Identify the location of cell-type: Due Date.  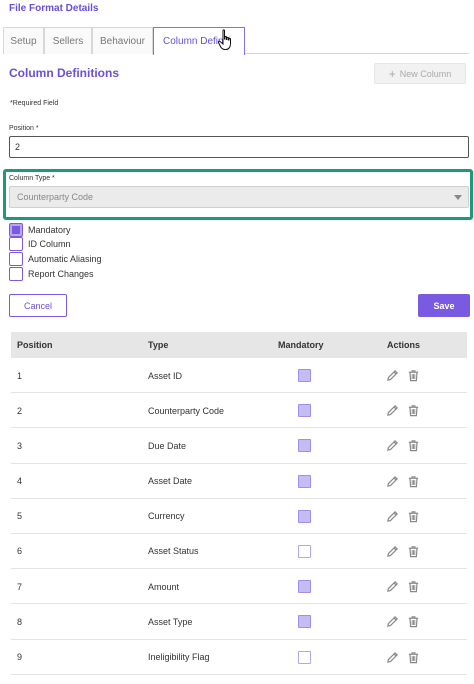
(167, 445).